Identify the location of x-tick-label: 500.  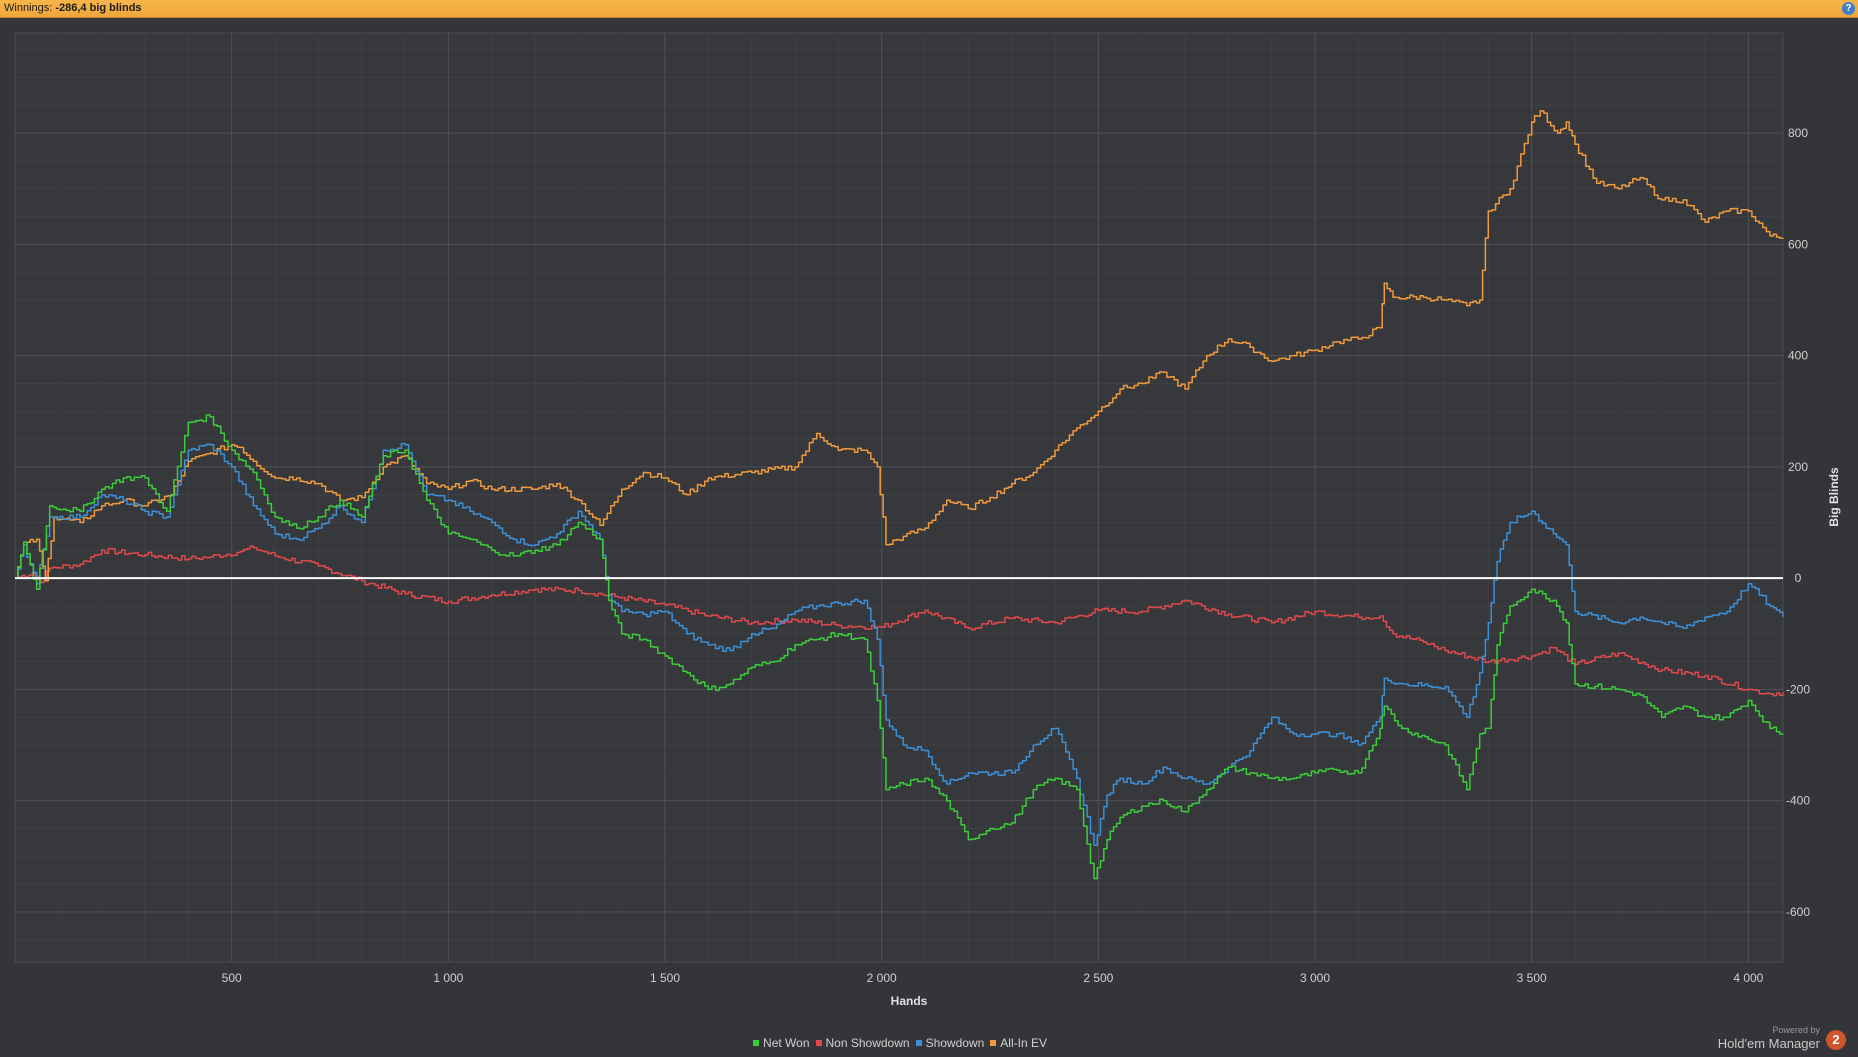
(232, 978).